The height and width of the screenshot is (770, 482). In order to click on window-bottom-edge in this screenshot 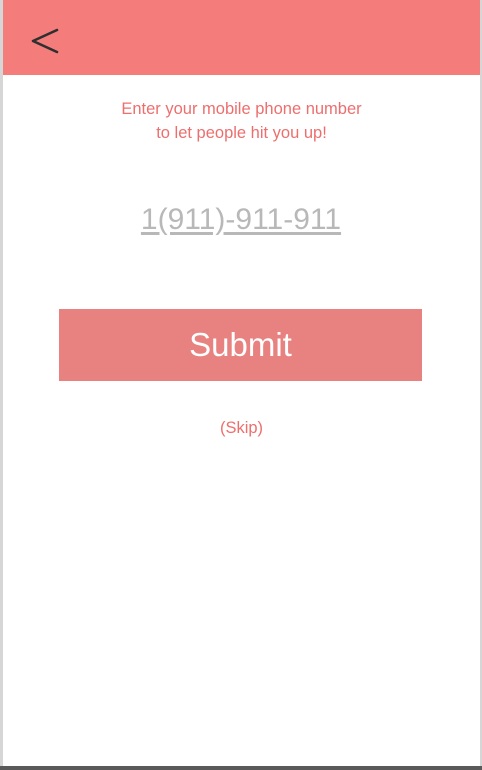, I will do `click(241, 768)`.